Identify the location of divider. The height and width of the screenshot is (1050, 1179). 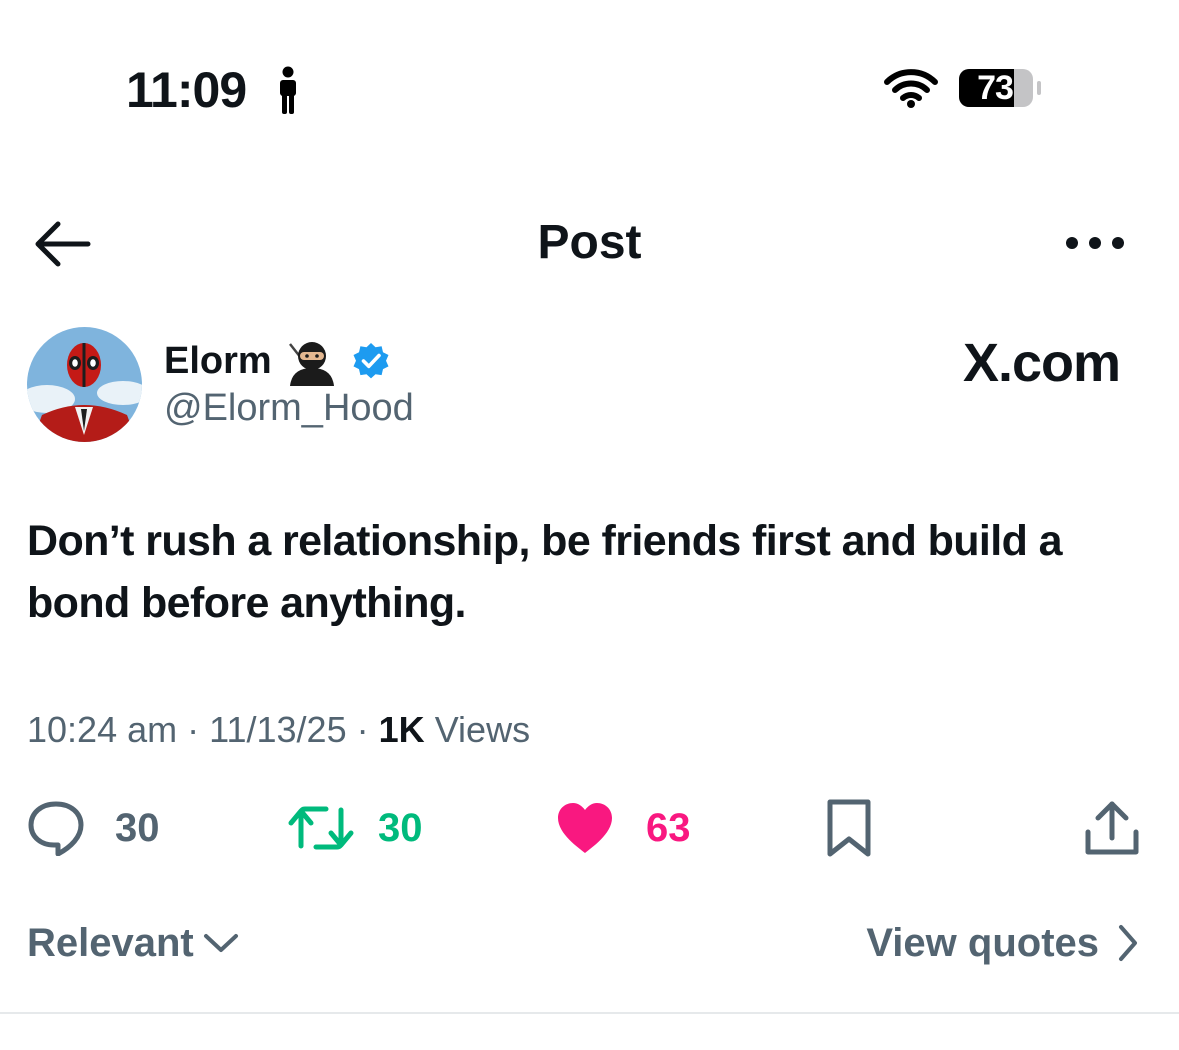
(589, 1013).